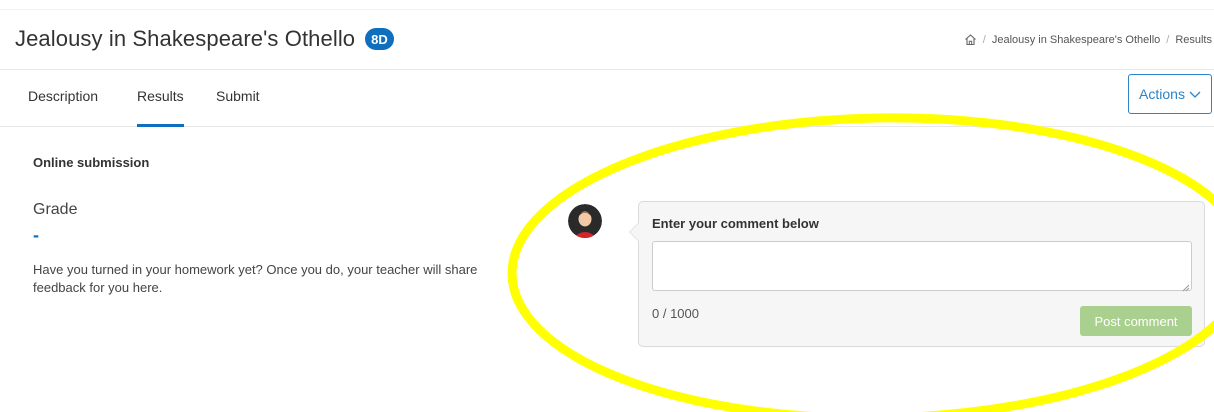  I want to click on comment-input, so click(922, 266).